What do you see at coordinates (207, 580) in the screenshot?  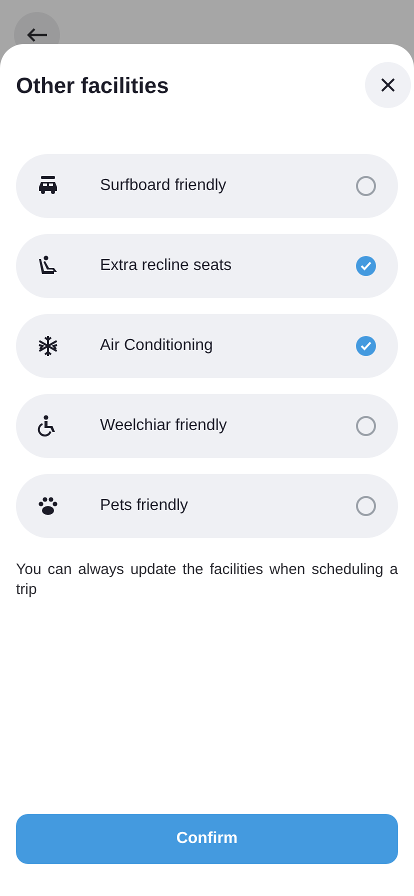 I see `info-note: You can always update the facilities when scheduling a trip` at bounding box center [207, 580].